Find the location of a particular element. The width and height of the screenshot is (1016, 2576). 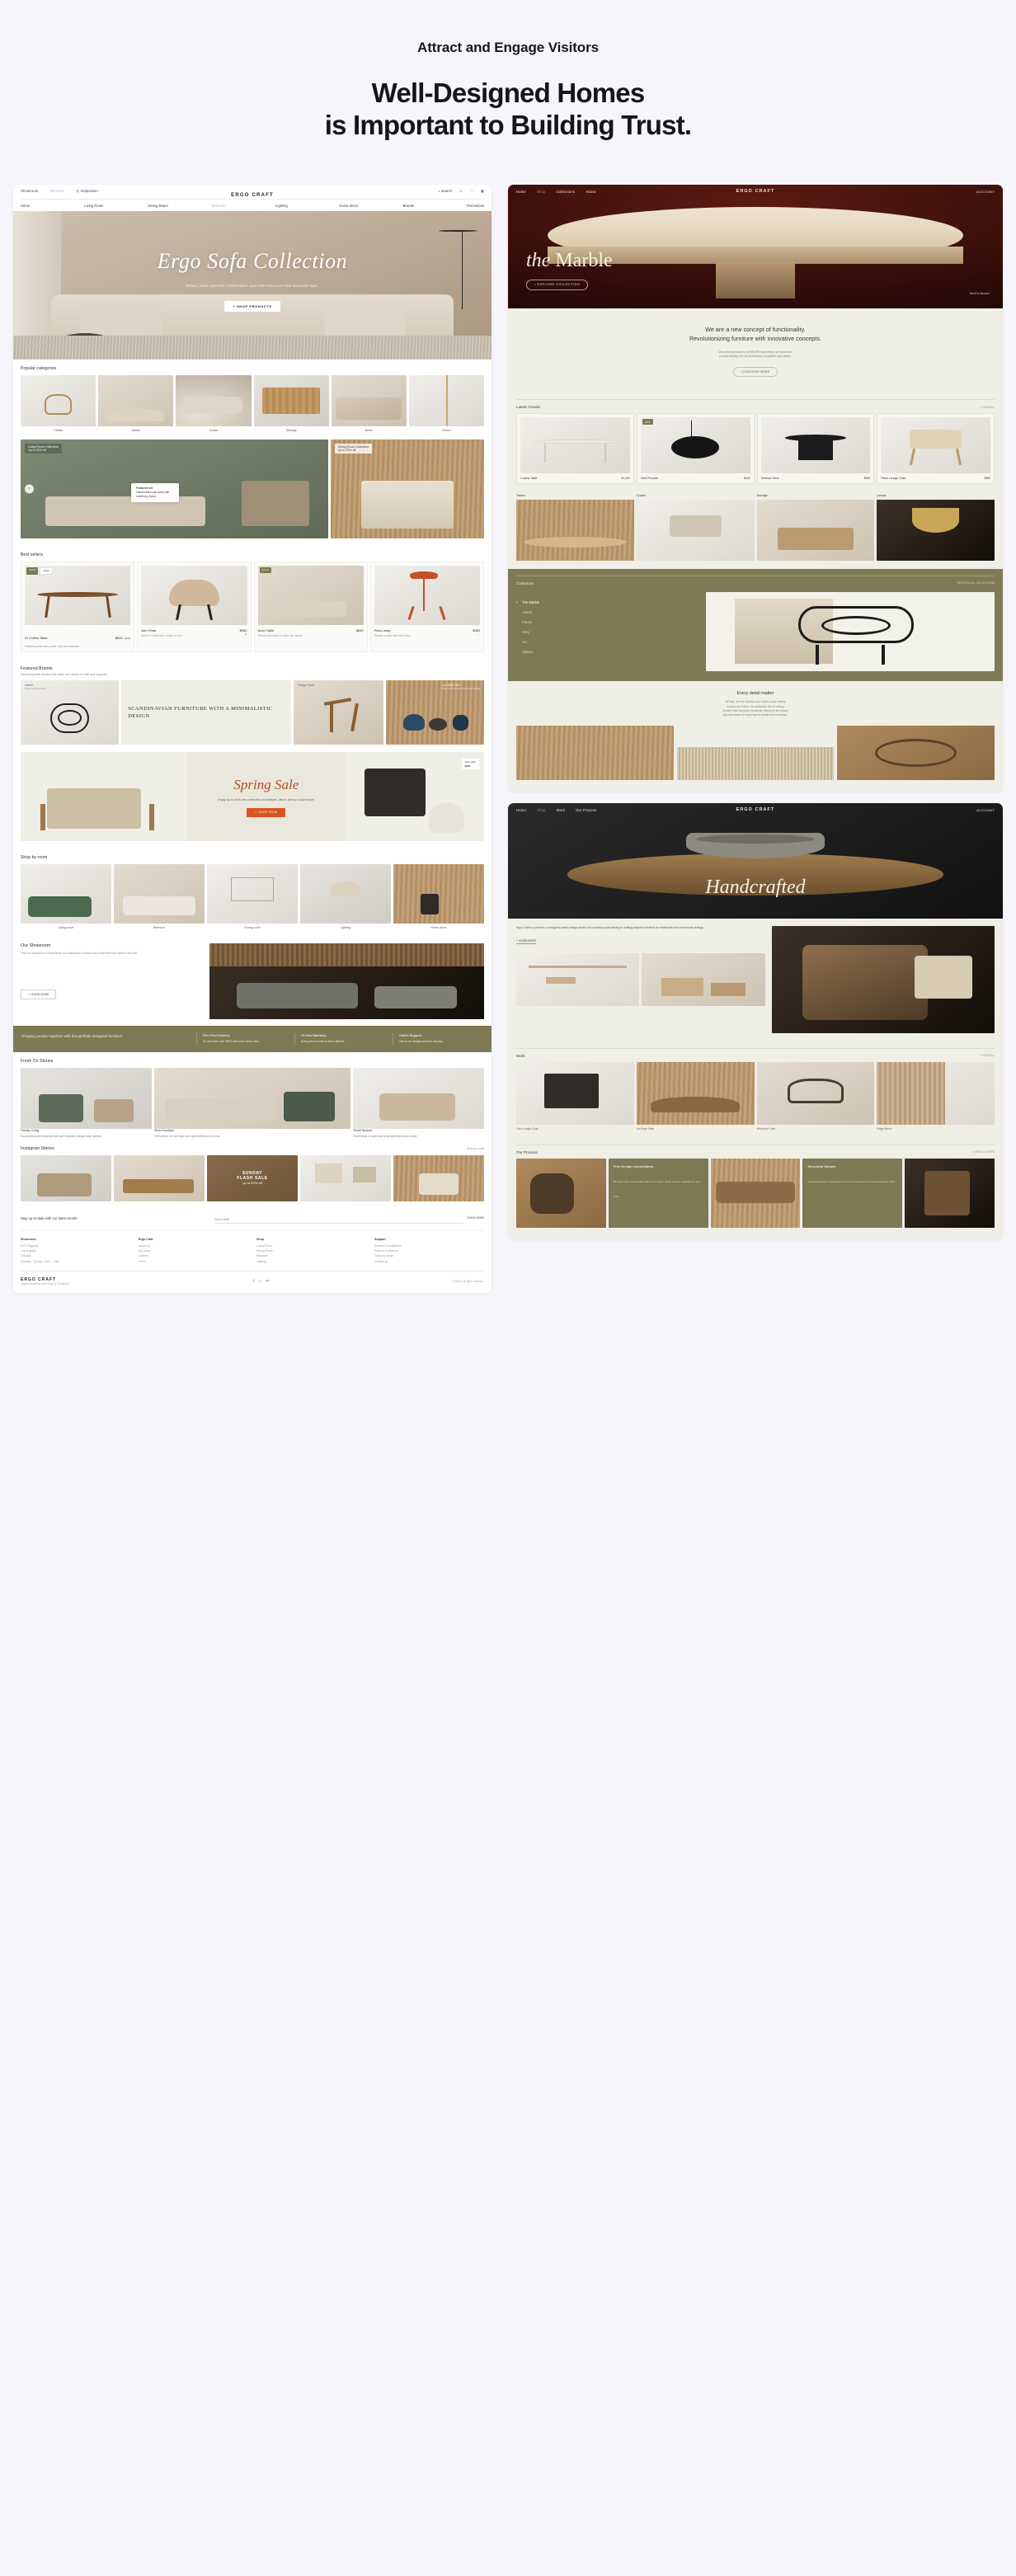

nav-item-promotions: Promotions is located at coordinates (475, 206).